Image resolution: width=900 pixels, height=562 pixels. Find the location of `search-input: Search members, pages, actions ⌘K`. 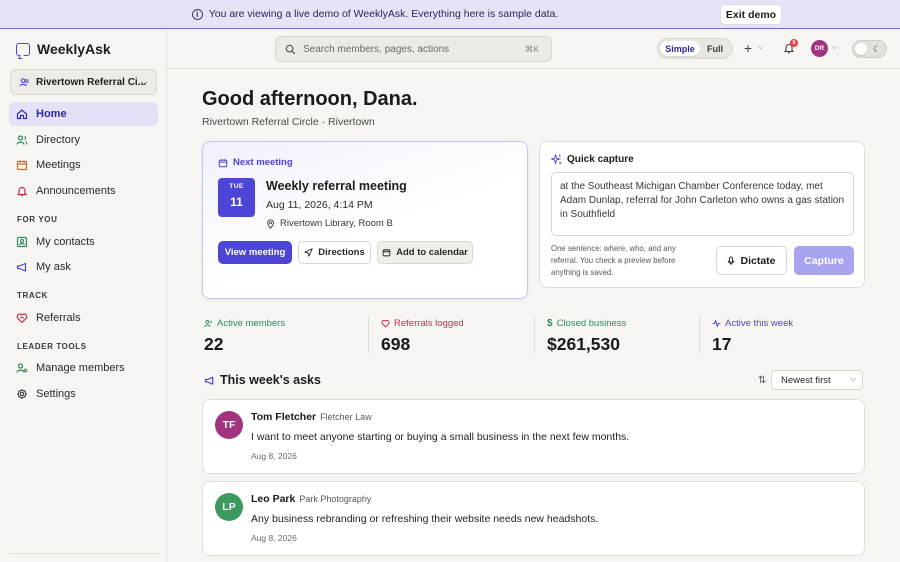

search-input: Search members, pages, actions ⌘K is located at coordinates (413, 49).